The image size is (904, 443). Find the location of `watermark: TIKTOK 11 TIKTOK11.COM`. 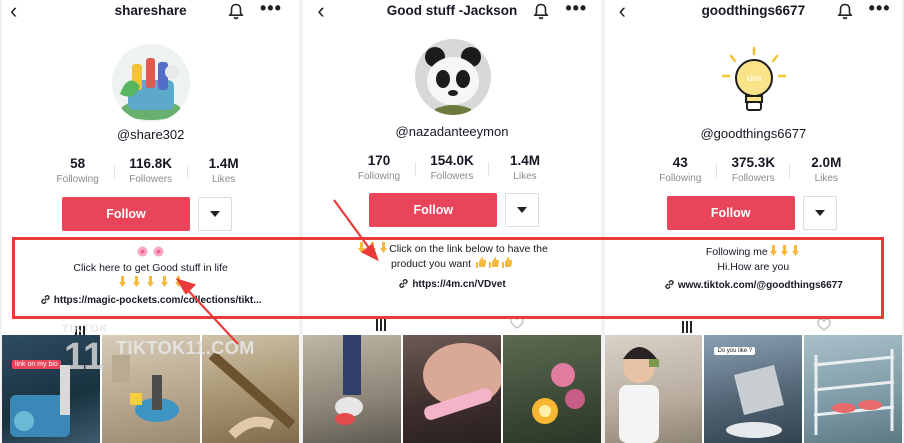

watermark: TIKTOK 11 TIKTOK11.COM is located at coordinates (163, 350).